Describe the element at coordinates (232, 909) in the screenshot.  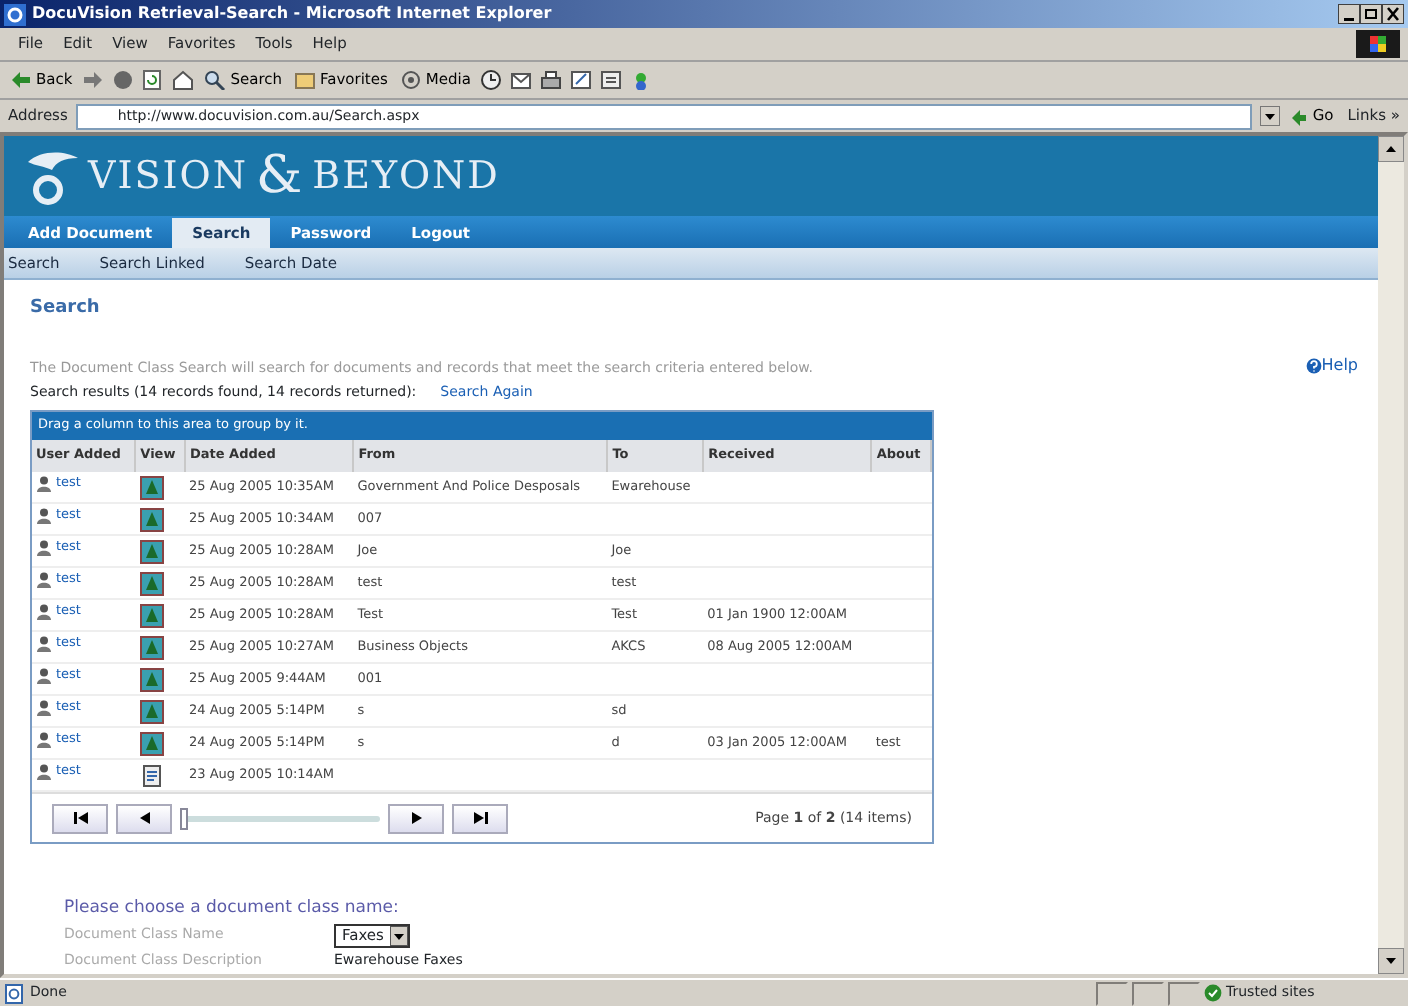
I see `form-title: Please choose a document class name:` at that location.